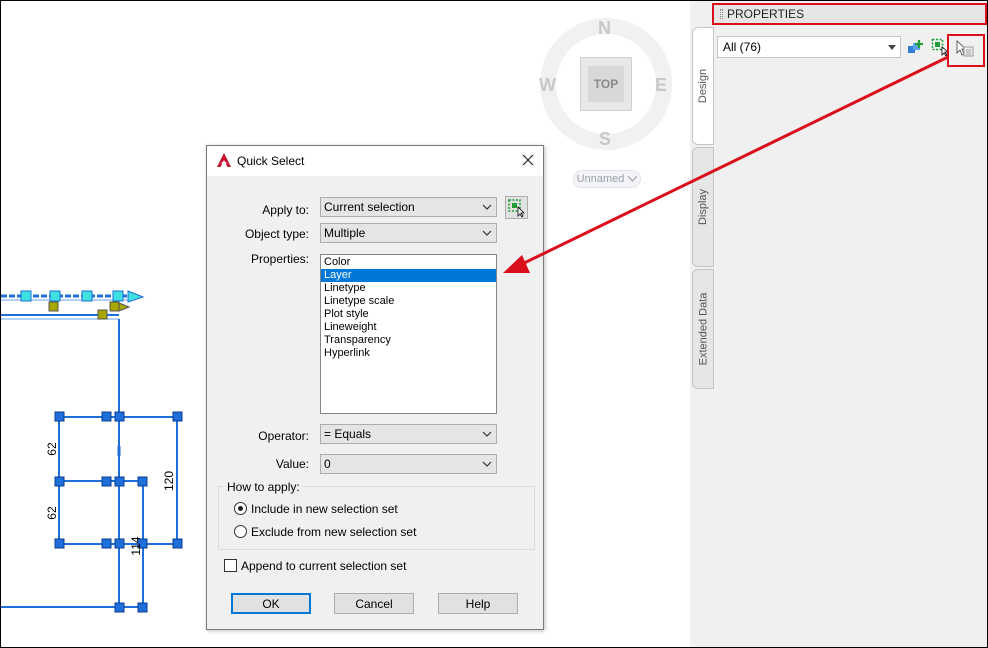  I want to click on value-select: 0, so click(408, 464).